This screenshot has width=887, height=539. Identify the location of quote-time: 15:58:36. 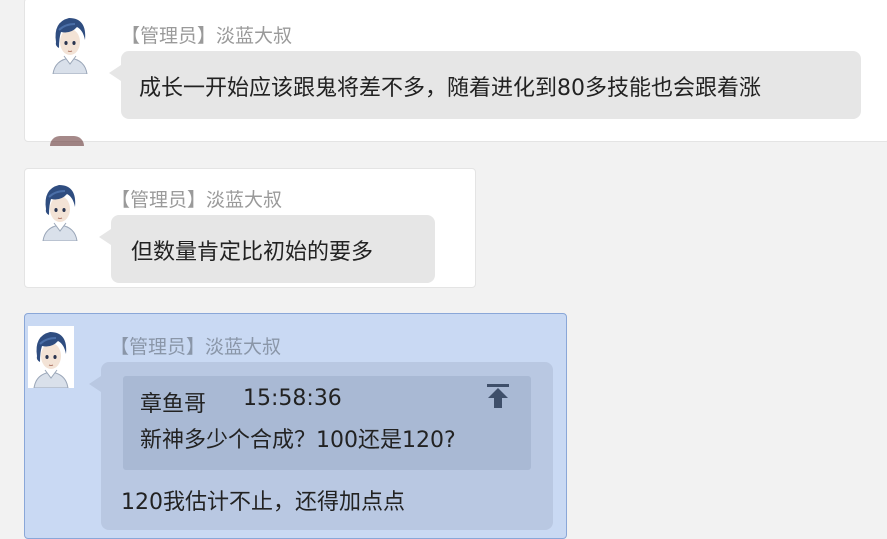
(292, 398).